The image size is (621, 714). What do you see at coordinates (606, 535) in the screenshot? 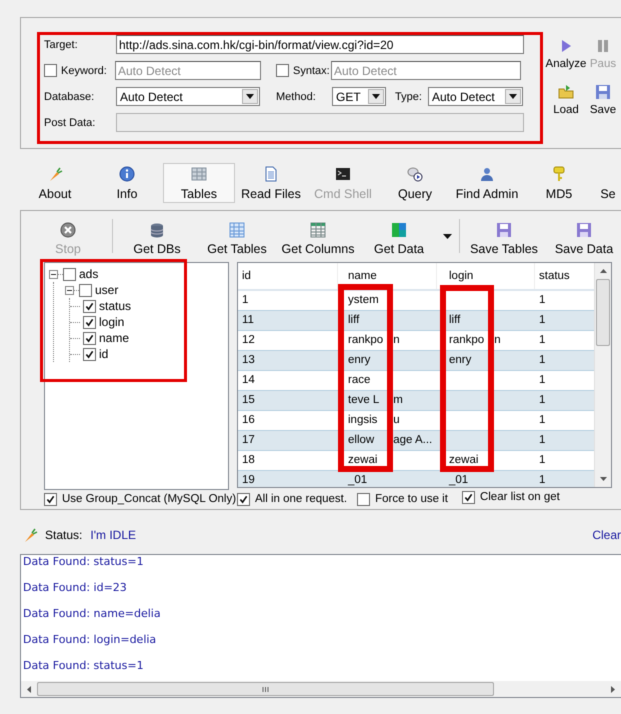
I see `clear-link: Clear` at bounding box center [606, 535].